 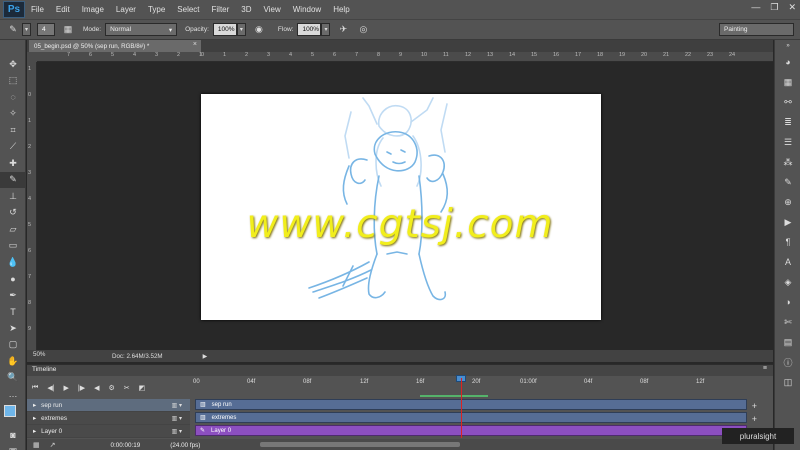 I want to click on workspace-switcher: Painting, so click(x=756, y=29).